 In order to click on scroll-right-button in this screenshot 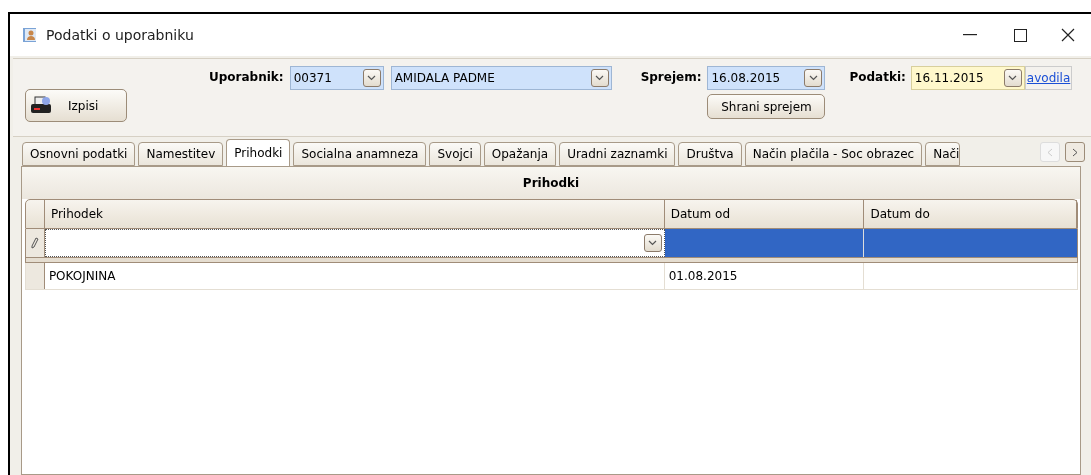, I will do `click(1075, 152)`.